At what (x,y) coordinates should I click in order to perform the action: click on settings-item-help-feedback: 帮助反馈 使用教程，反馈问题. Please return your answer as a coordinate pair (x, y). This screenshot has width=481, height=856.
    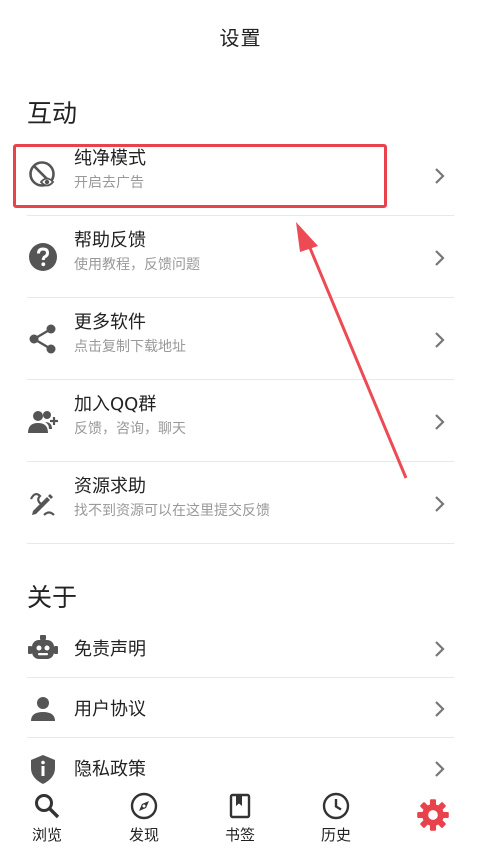
    Looking at the image, I should click on (240, 257).